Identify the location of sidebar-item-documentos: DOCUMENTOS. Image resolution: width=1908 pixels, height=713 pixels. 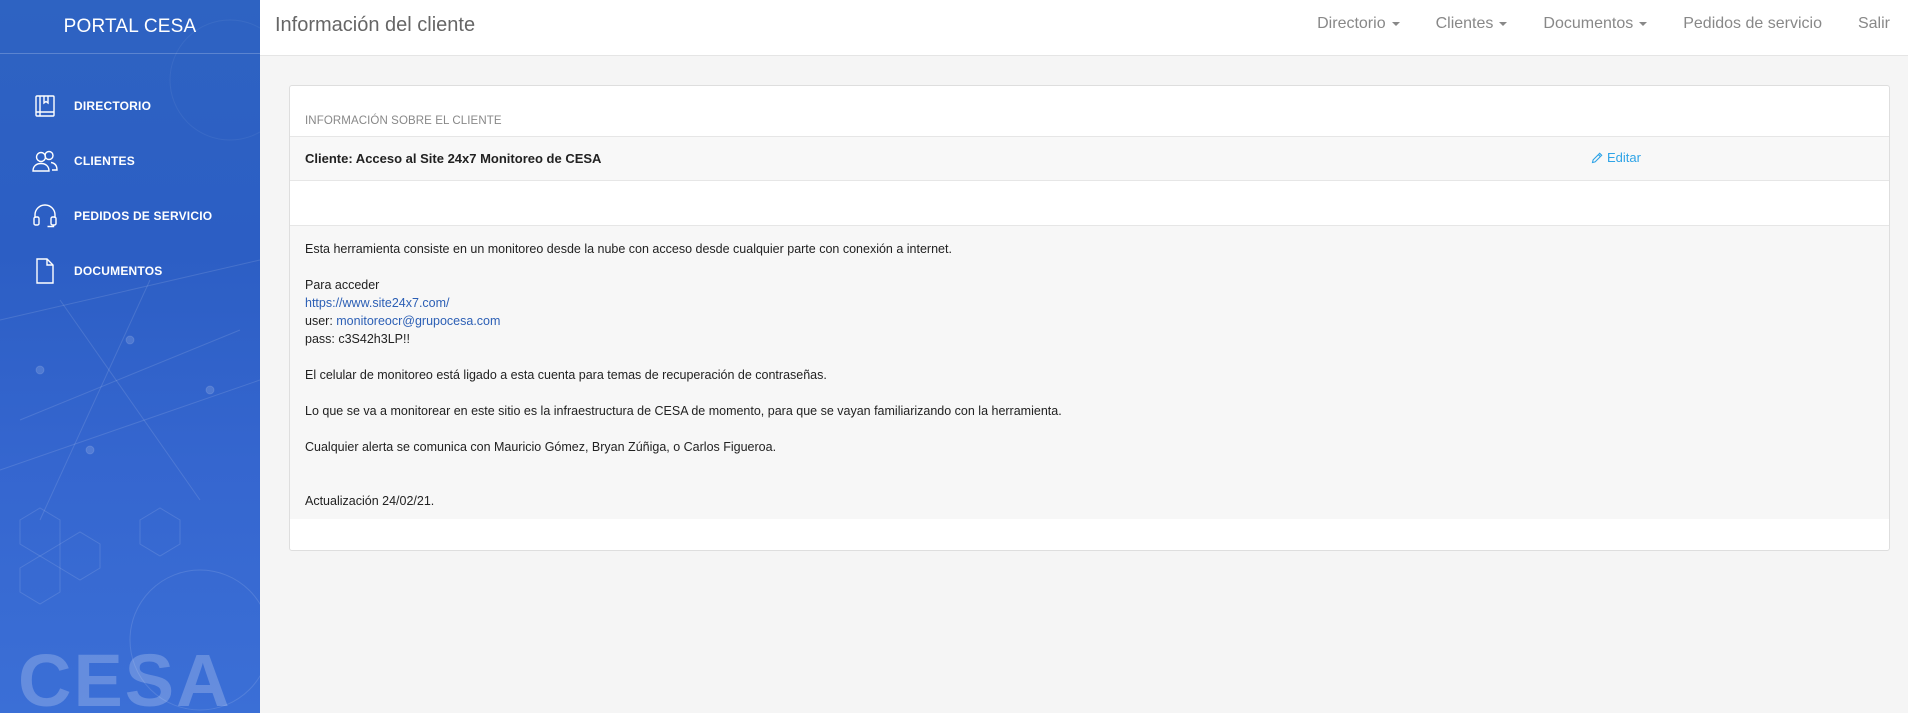
(130, 270).